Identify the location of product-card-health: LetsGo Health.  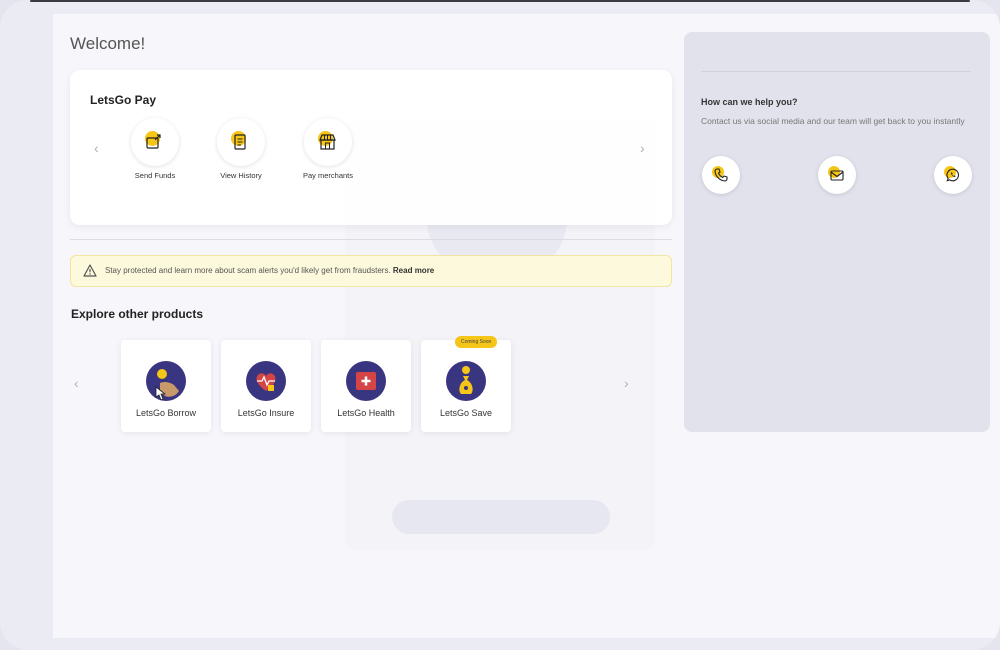
(366, 386).